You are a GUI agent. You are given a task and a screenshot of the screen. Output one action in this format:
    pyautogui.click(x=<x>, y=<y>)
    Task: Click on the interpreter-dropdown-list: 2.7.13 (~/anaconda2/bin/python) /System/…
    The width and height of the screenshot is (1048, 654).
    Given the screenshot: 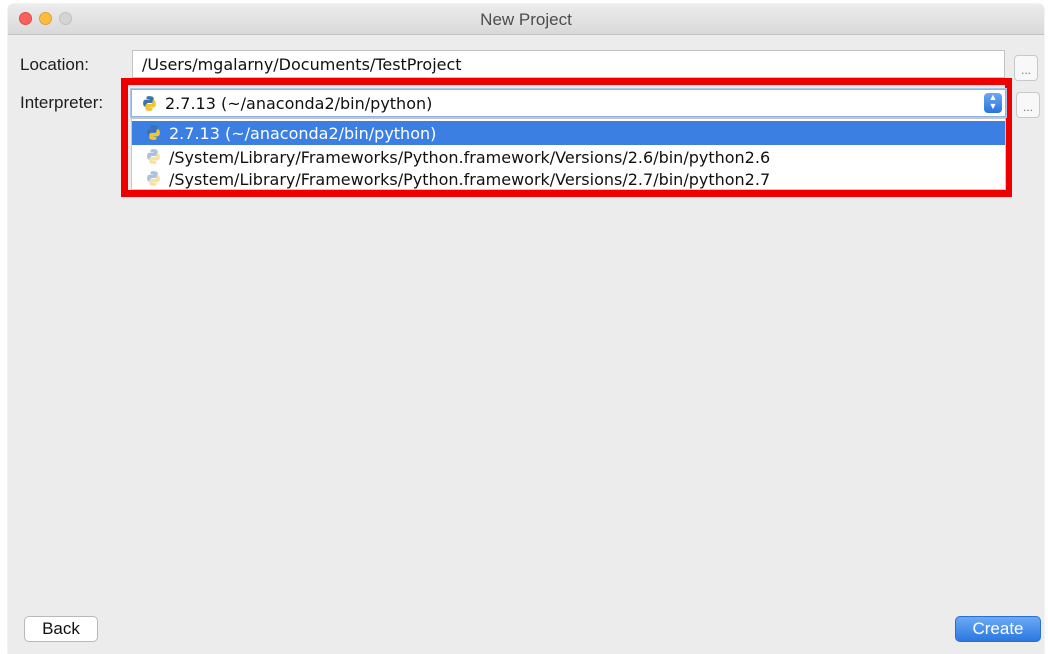 What is the action you would take?
    pyautogui.click(x=568, y=154)
    